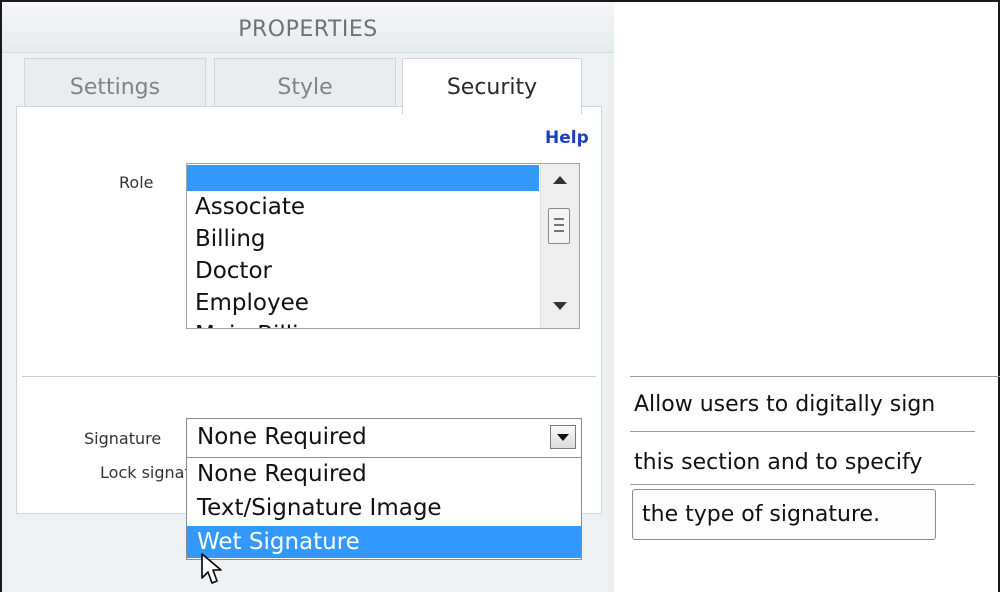  I want to click on role-option-associate: Associate, so click(363, 207).